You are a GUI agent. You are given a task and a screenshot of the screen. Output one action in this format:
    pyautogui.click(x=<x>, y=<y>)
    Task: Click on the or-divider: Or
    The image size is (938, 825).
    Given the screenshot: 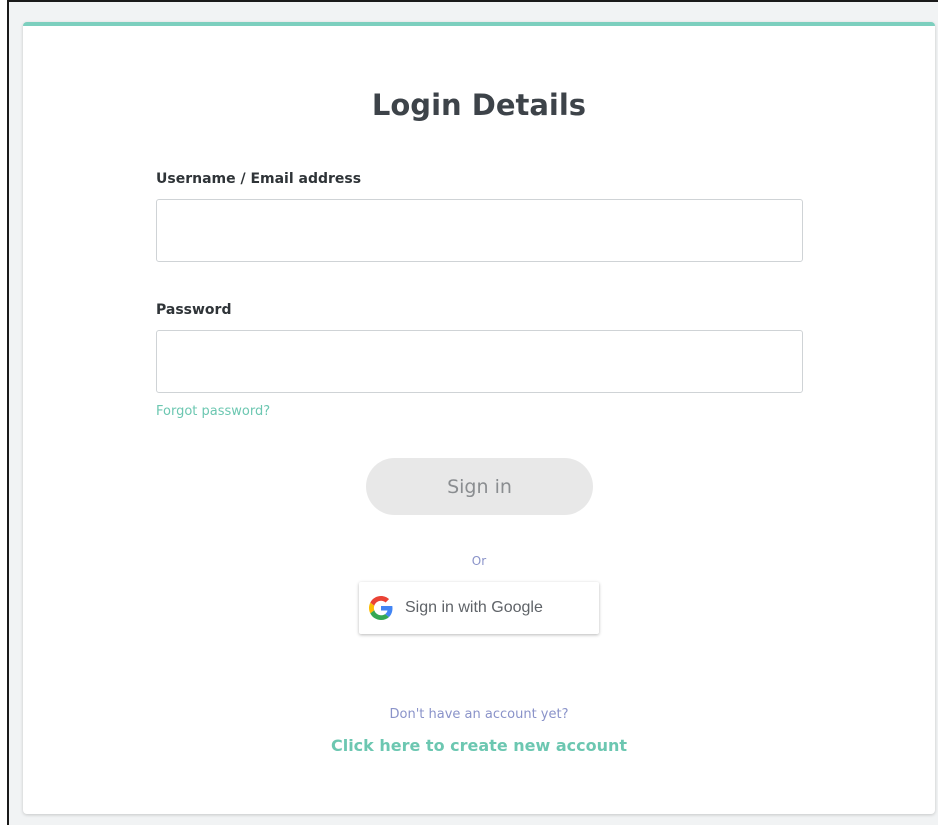 What is the action you would take?
    pyautogui.click(x=479, y=561)
    